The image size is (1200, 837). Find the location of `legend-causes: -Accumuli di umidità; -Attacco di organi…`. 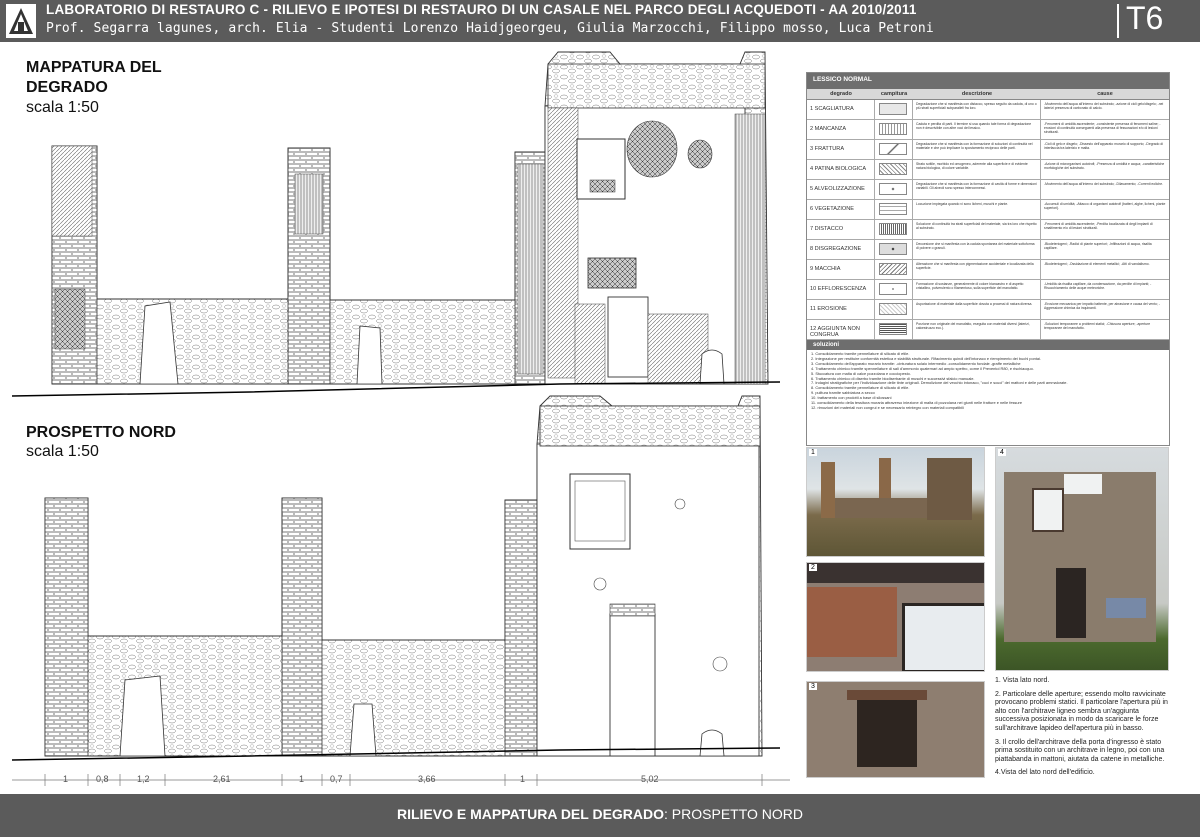

legend-causes: -Accumuli di umidità; -Attacco di organi… is located at coordinates (1105, 206).